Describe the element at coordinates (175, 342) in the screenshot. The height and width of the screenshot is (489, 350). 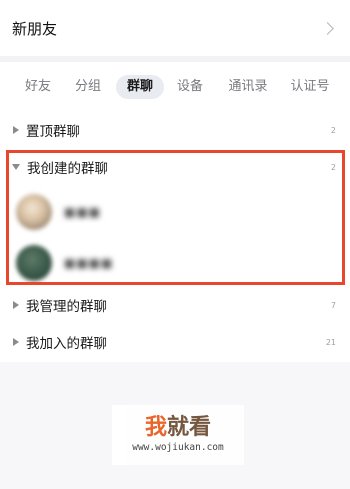
I see `group-section-joined: 我加入的群聊 21` at that location.